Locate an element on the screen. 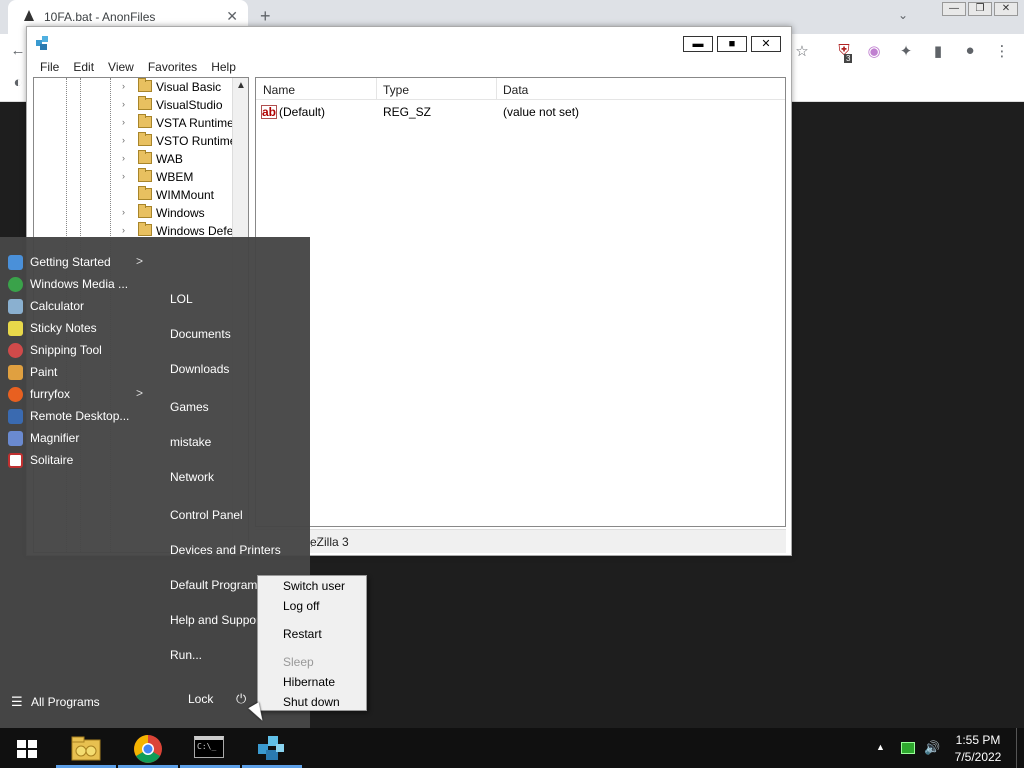 This screenshot has height=768, width=1024. regedit-app-icon is located at coordinates (271, 748).